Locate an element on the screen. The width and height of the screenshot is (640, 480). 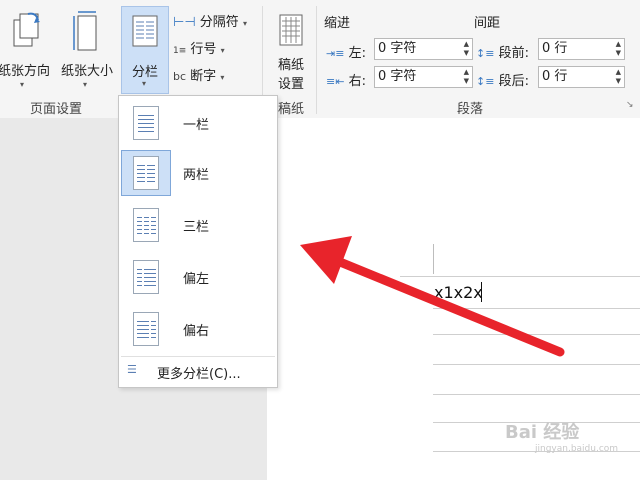
watermark-sub: jingyan.baidu.com is located at coordinates (577, 449).